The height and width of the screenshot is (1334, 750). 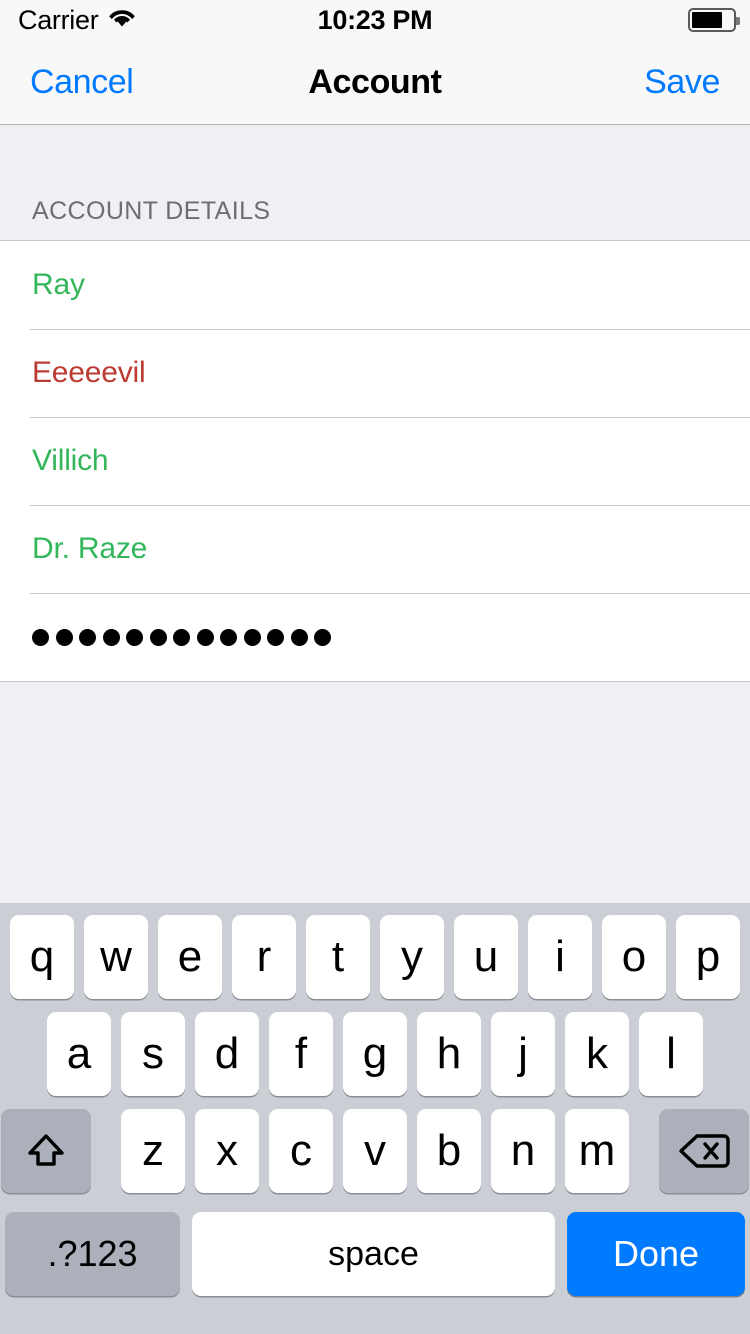 I want to click on battery-icon, so click(x=714, y=20).